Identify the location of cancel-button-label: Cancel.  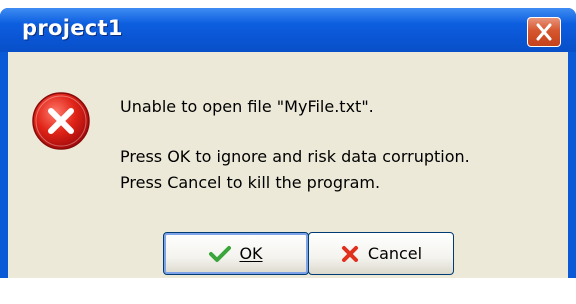
(395, 253).